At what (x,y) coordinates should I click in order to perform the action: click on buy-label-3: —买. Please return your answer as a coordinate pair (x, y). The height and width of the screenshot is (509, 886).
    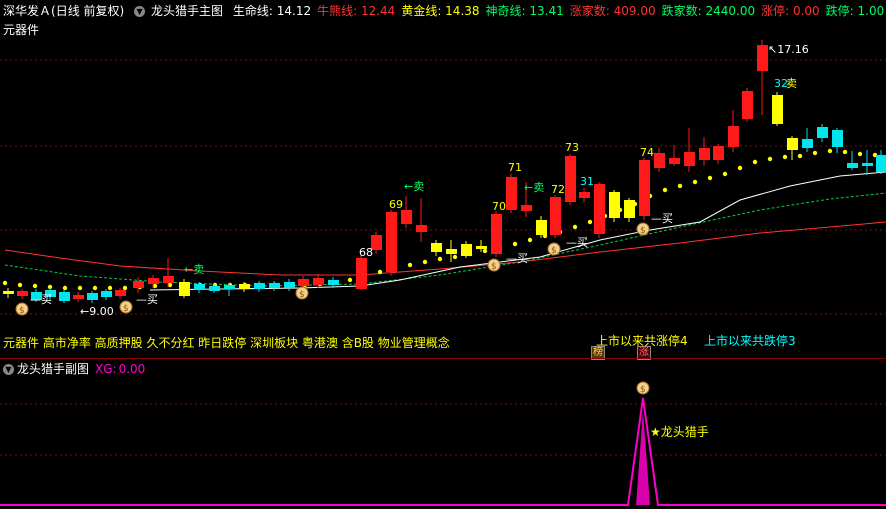
    Looking at the image, I should click on (577, 242).